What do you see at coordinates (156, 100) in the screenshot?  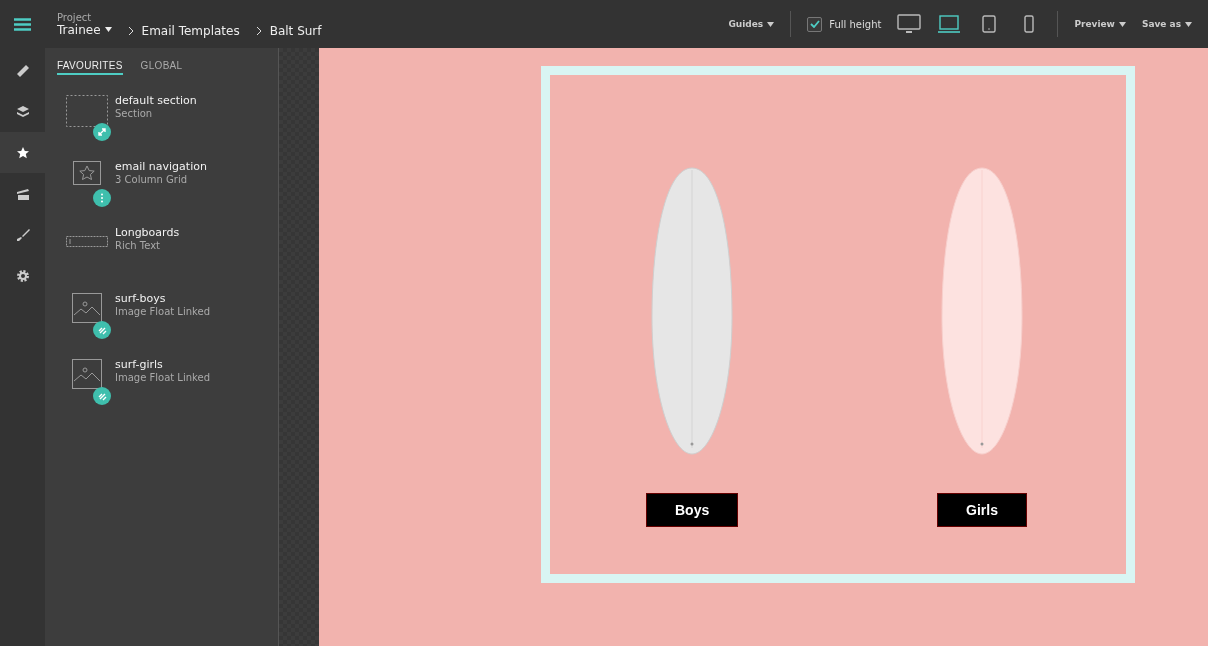 I see `item-title: default section` at bounding box center [156, 100].